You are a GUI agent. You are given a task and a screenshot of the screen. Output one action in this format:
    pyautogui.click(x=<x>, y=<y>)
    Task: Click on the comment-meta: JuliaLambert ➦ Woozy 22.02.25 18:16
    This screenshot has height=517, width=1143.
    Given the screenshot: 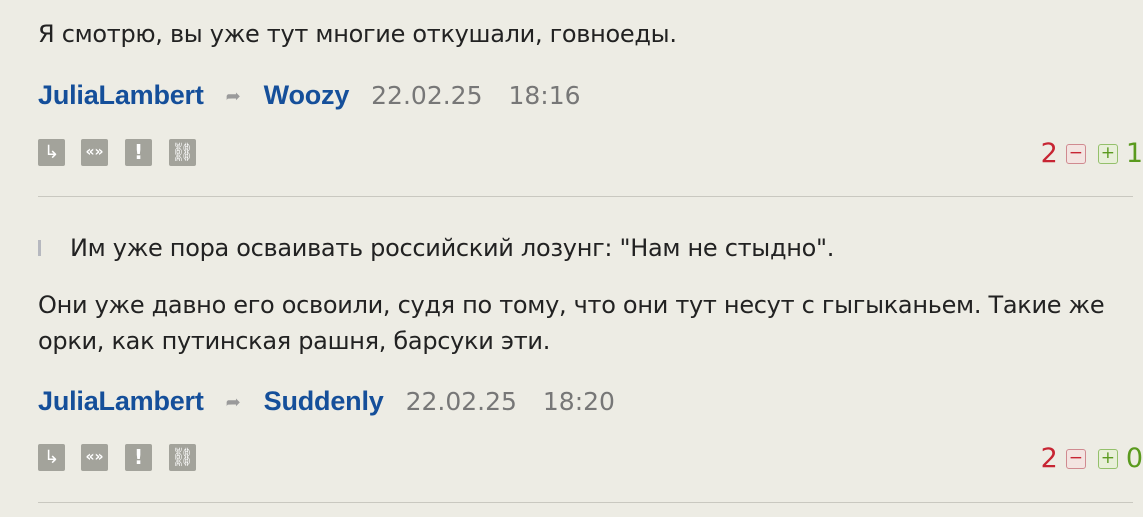 What is the action you would take?
    pyautogui.click(x=309, y=95)
    